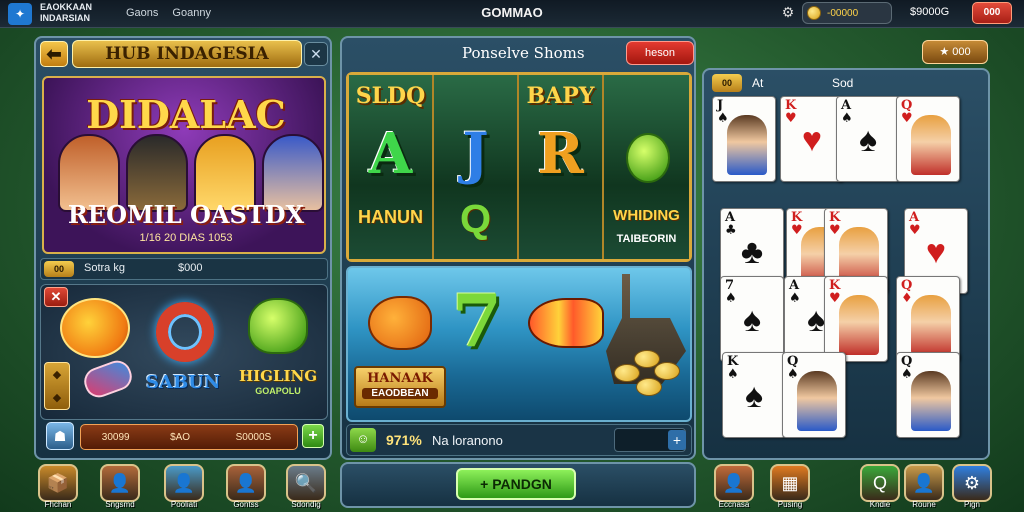 This screenshot has height=512, width=1024. What do you see at coordinates (66, 12) in the screenshot?
I see `brand-name: EAOKKAAN INDARSIAN` at bounding box center [66, 12].